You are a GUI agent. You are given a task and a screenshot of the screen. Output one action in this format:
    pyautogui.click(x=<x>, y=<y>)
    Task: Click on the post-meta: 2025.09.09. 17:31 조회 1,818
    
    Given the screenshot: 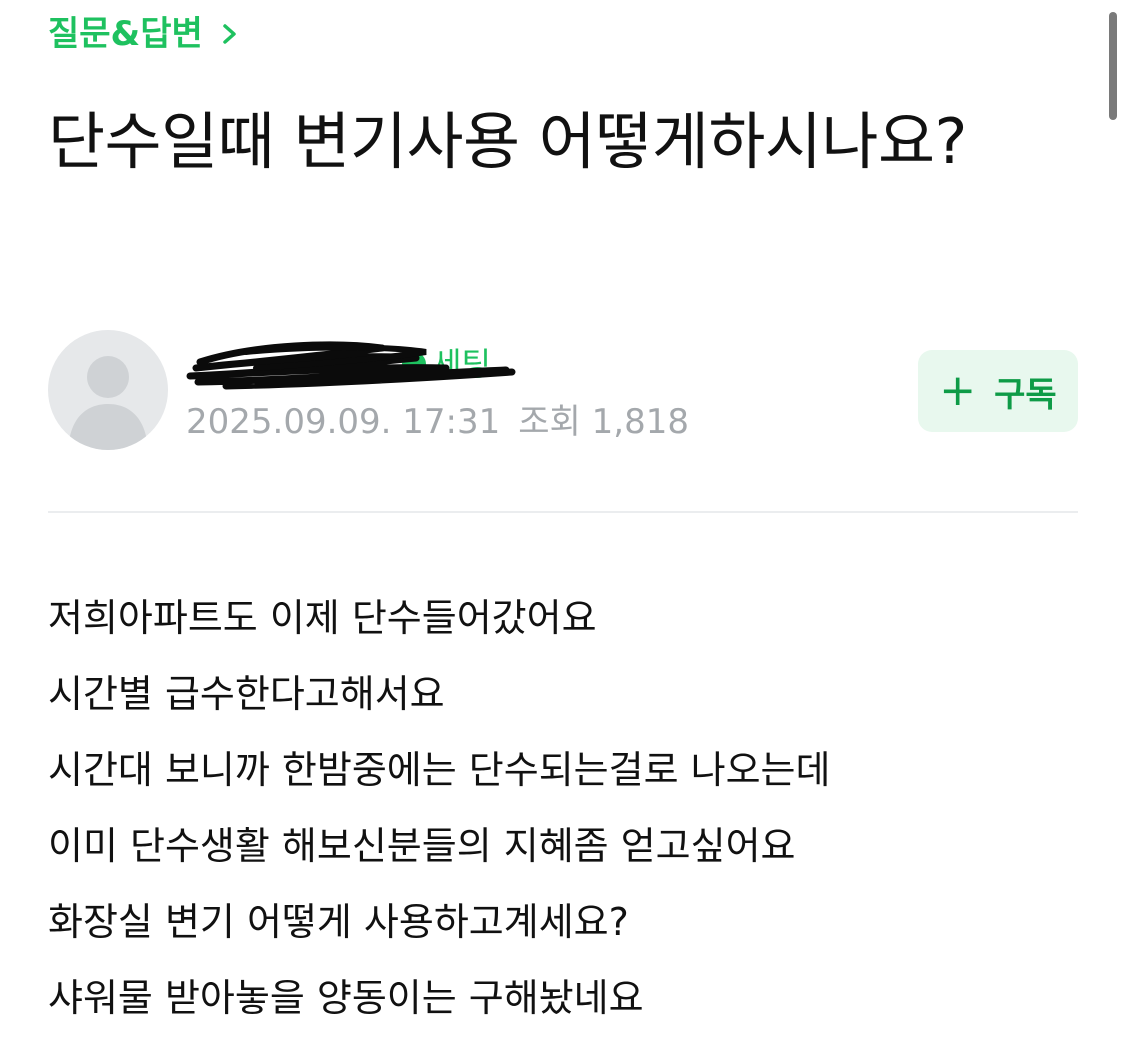 What is the action you would take?
    pyautogui.click(x=437, y=422)
    